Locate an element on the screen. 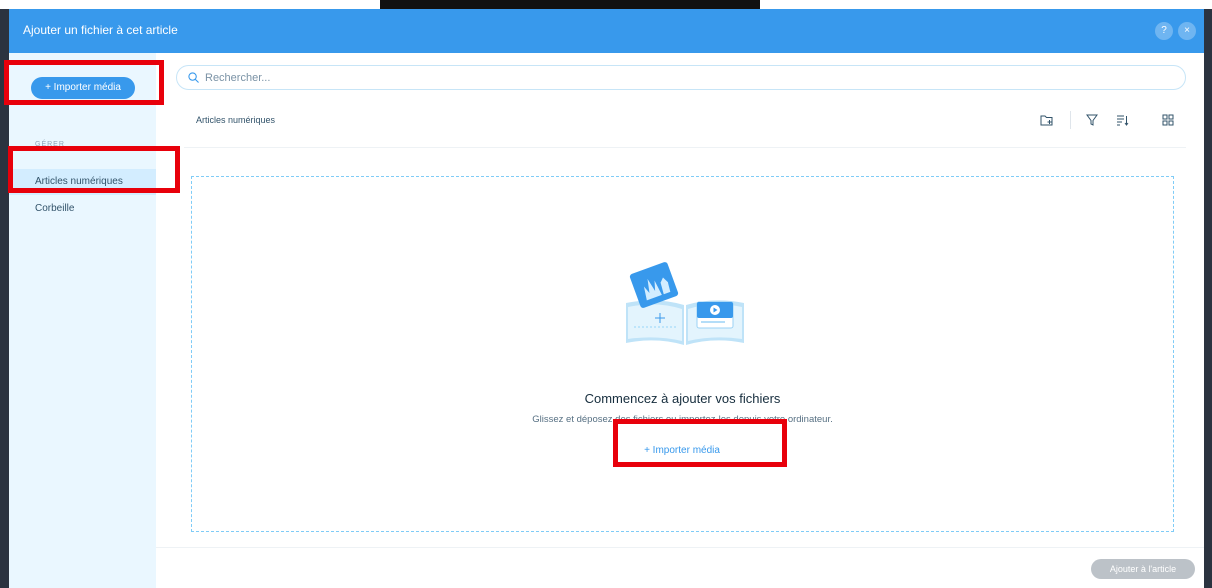 The width and height of the screenshot is (1212, 588). dialog-title: Ajouter un fichier à cet article is located at coordinates (100, 30).